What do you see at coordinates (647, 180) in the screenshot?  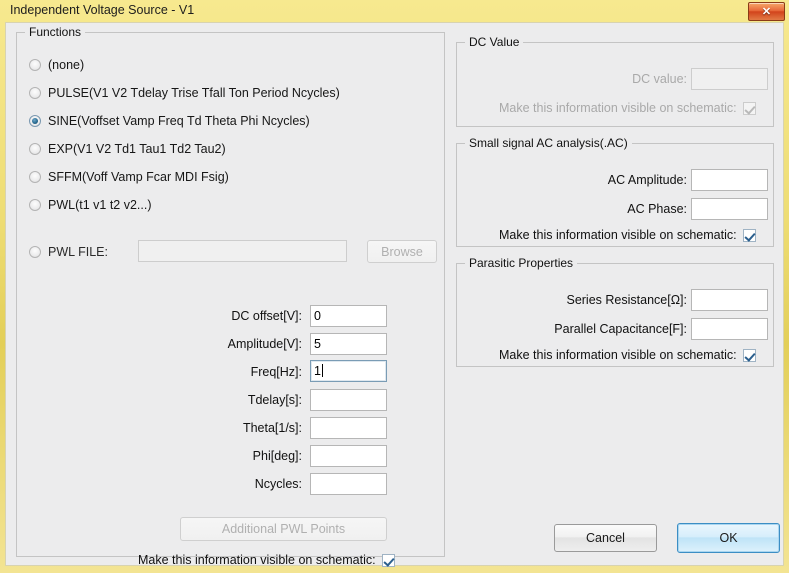 I see `ac-amplitude-label: AC Amplitude:` at bounding box center [647, 180].